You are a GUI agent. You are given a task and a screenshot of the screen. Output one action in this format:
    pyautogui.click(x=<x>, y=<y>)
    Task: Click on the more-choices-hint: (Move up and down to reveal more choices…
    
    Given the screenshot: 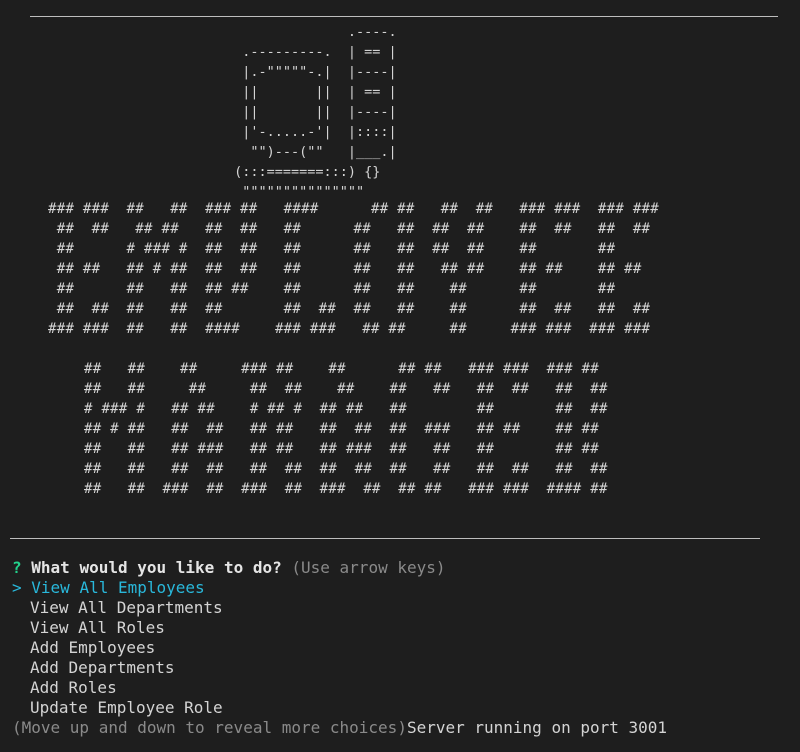 What is the action you would take?
    pyautogui.click(x=209, y=727)
    